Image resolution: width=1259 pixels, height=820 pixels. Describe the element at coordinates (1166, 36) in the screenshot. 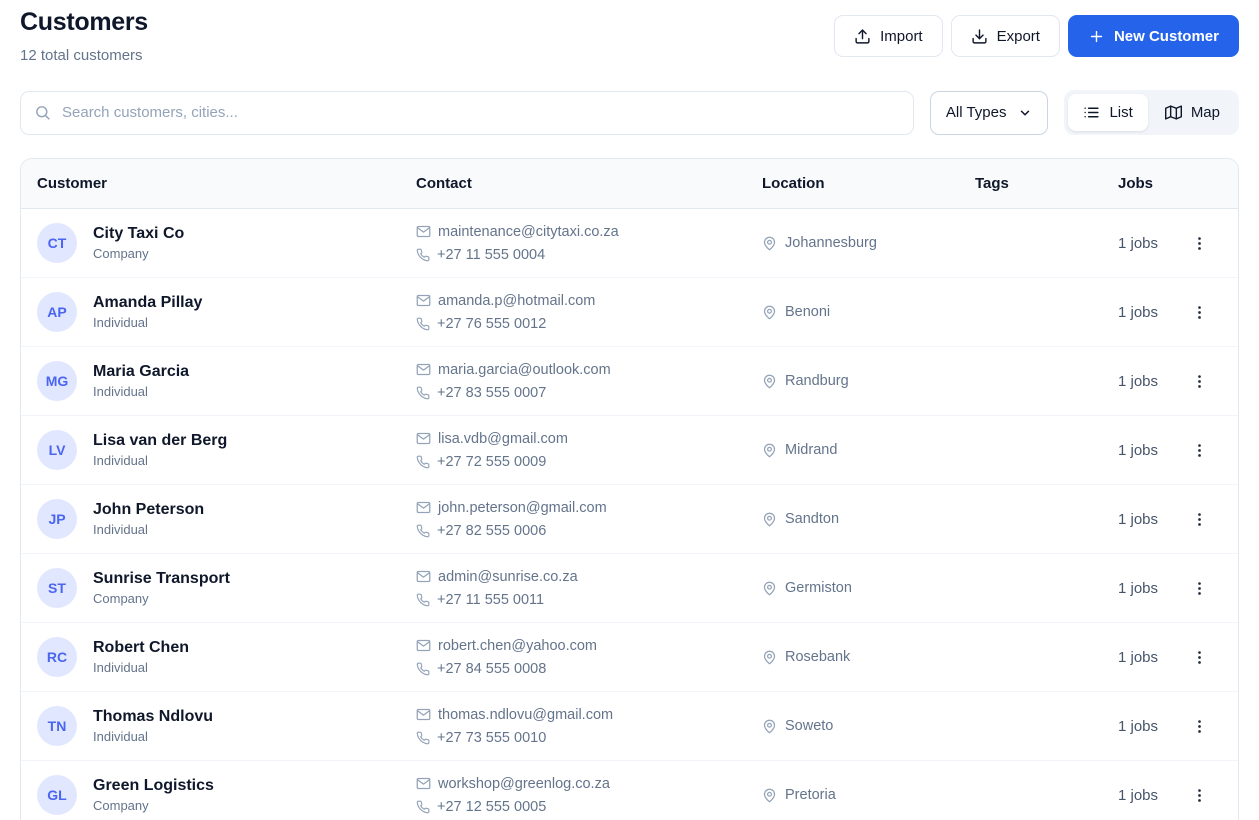

I see `new-customer-button-label: New Customer` at that location.